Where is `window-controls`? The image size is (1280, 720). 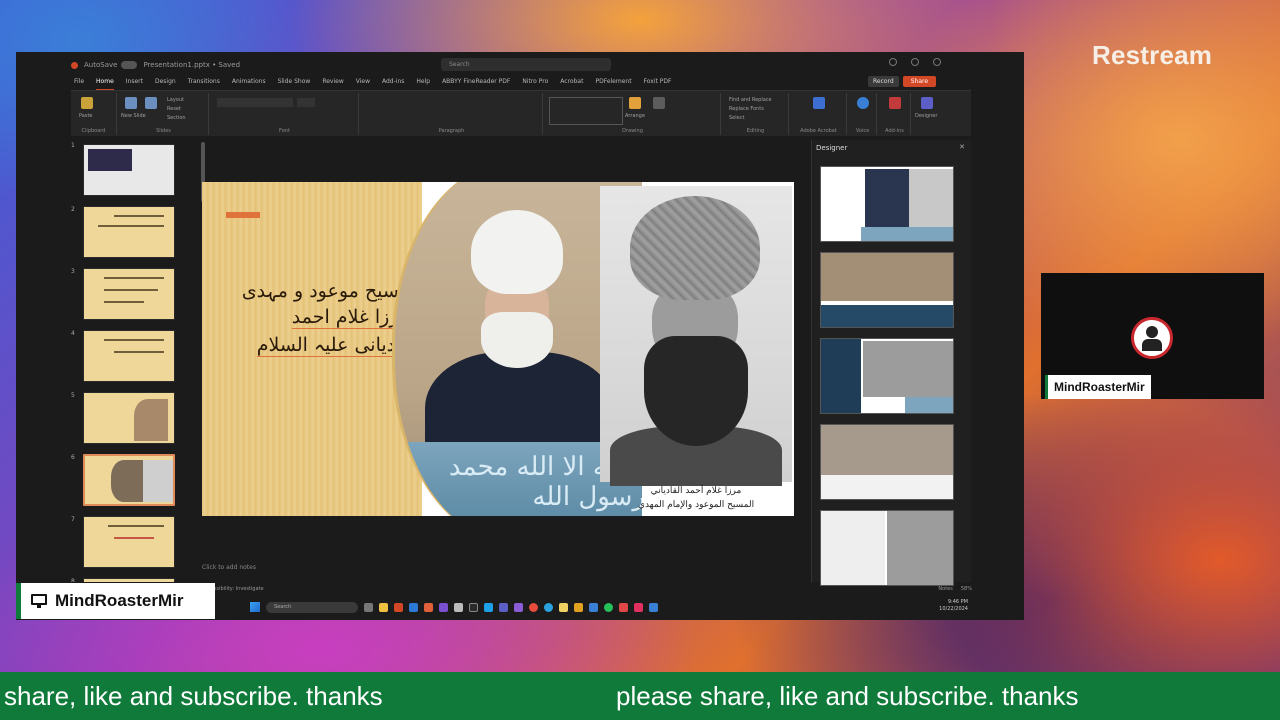 window-controls is located at coordinates (915, 62).